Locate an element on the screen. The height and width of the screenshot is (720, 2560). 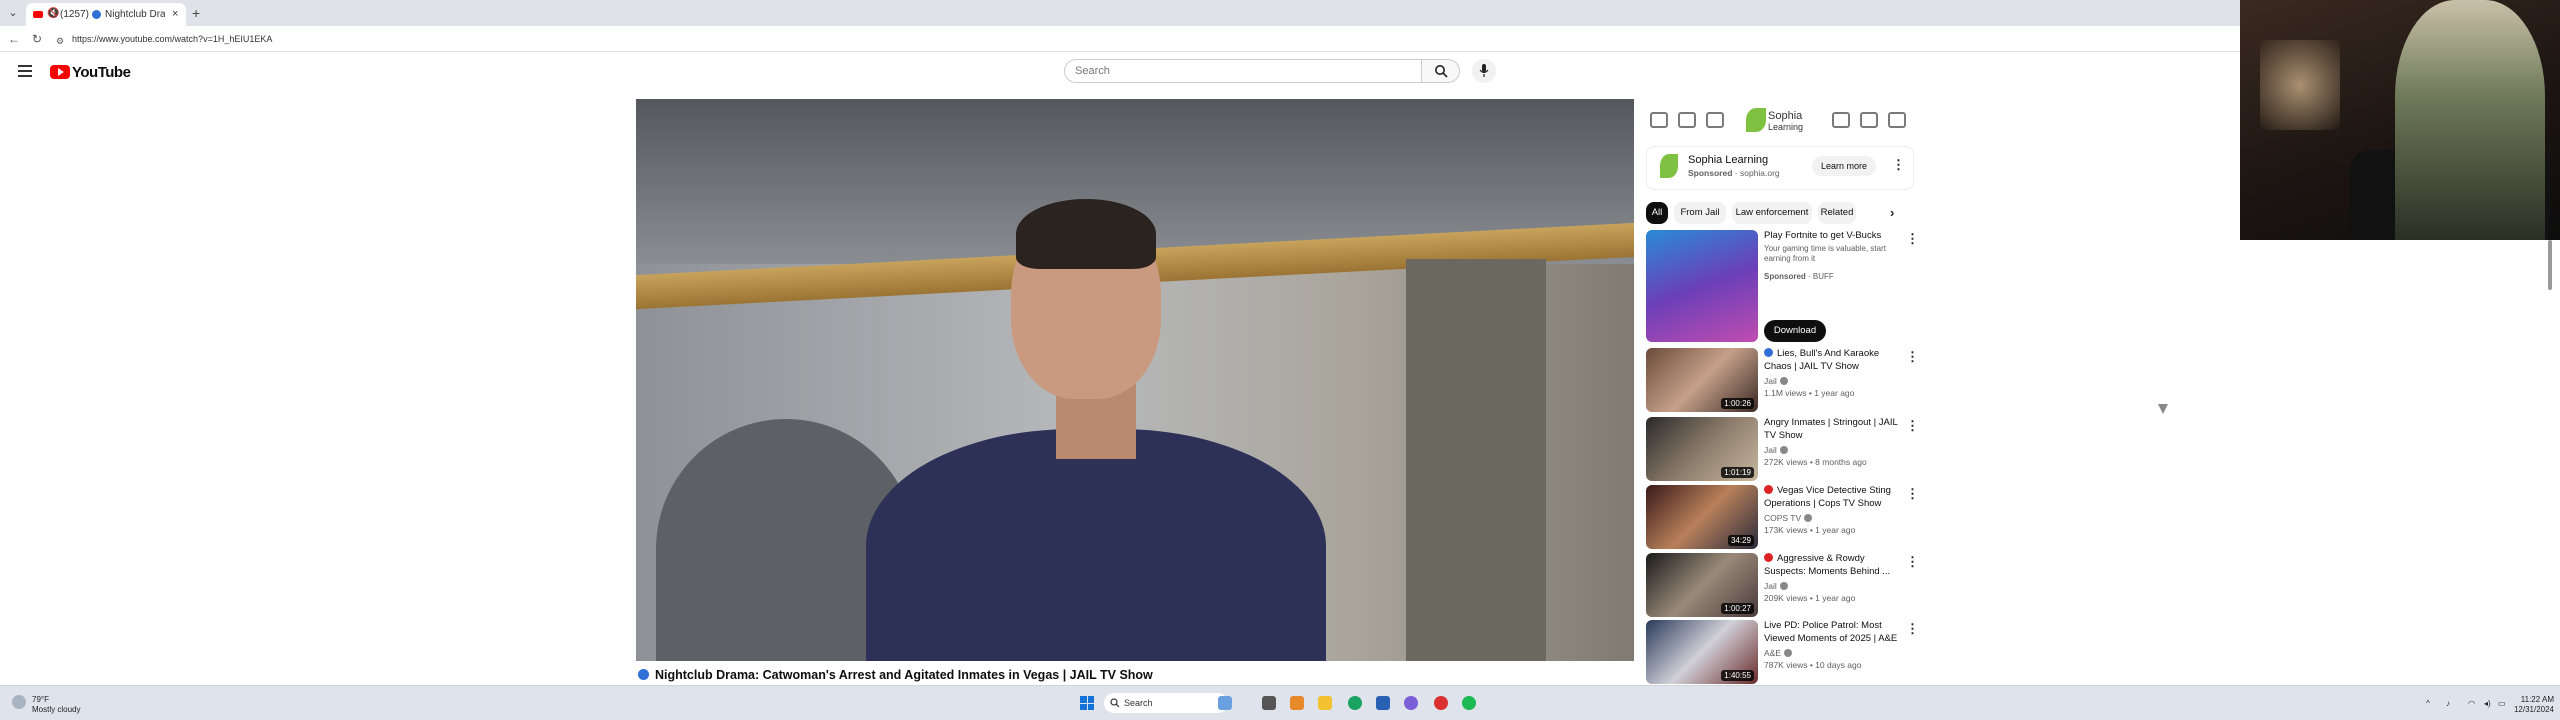
tab-search-chevron-icon: ⌄ is located at coordinates (13, 13).